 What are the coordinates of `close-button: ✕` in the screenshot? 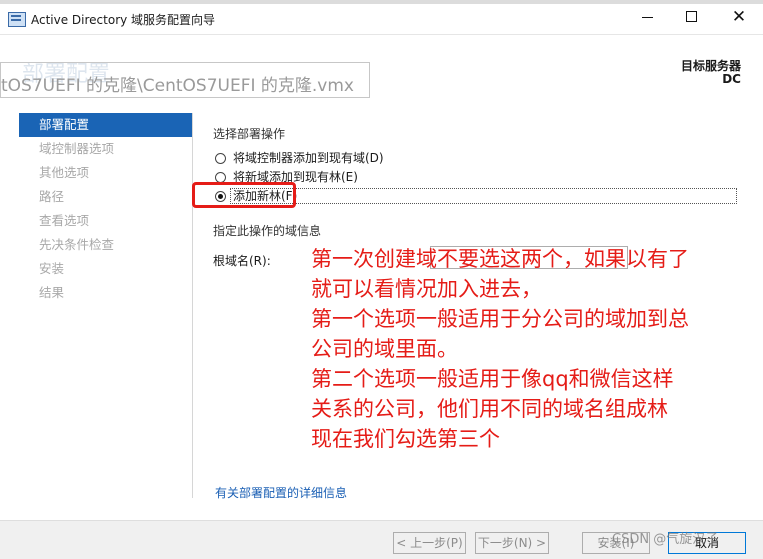 It's located at (739, 17).